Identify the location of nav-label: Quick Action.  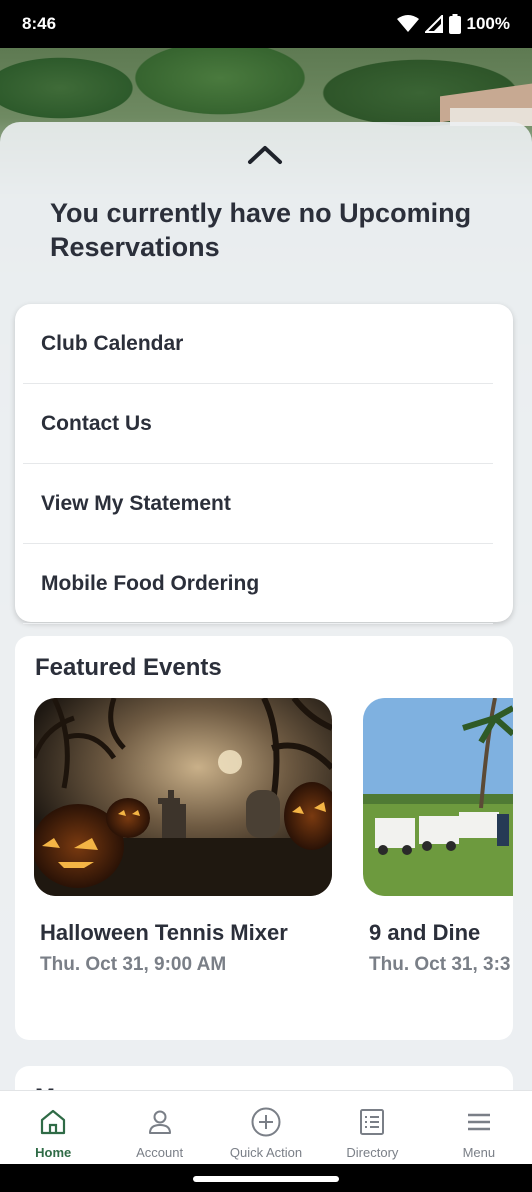
(266, 1152).